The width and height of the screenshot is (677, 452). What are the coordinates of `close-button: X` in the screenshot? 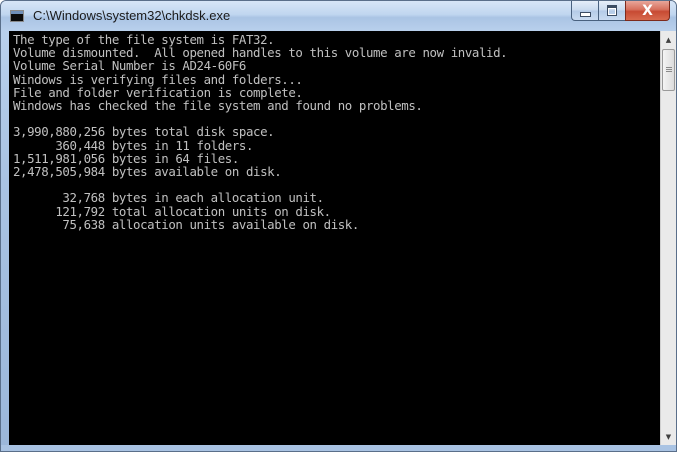 It's located at (647, 11).